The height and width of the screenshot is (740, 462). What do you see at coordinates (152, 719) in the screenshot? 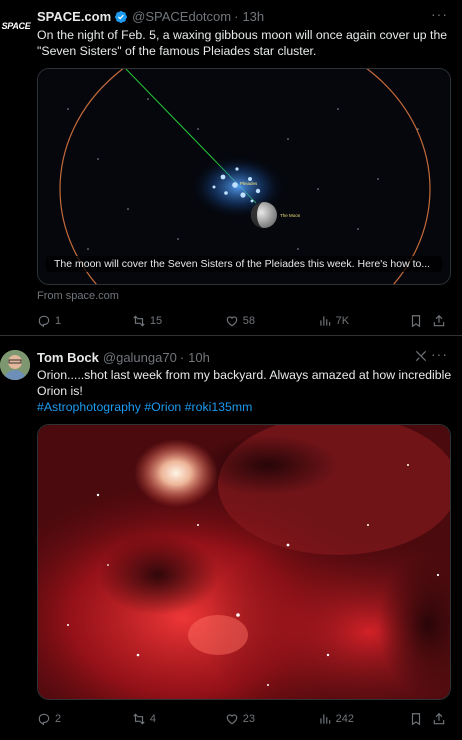
I see `repost-count: 4` at bounding box center [152, 719].